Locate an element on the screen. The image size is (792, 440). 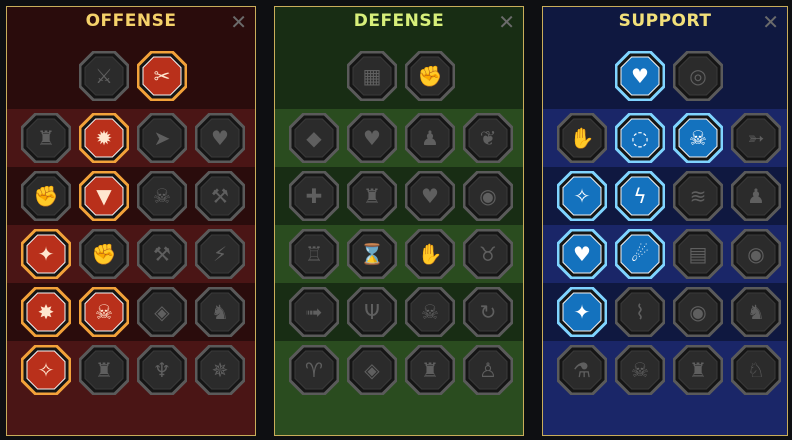
heart-plus-icon: ♥ is located at coordinates (640, 76).